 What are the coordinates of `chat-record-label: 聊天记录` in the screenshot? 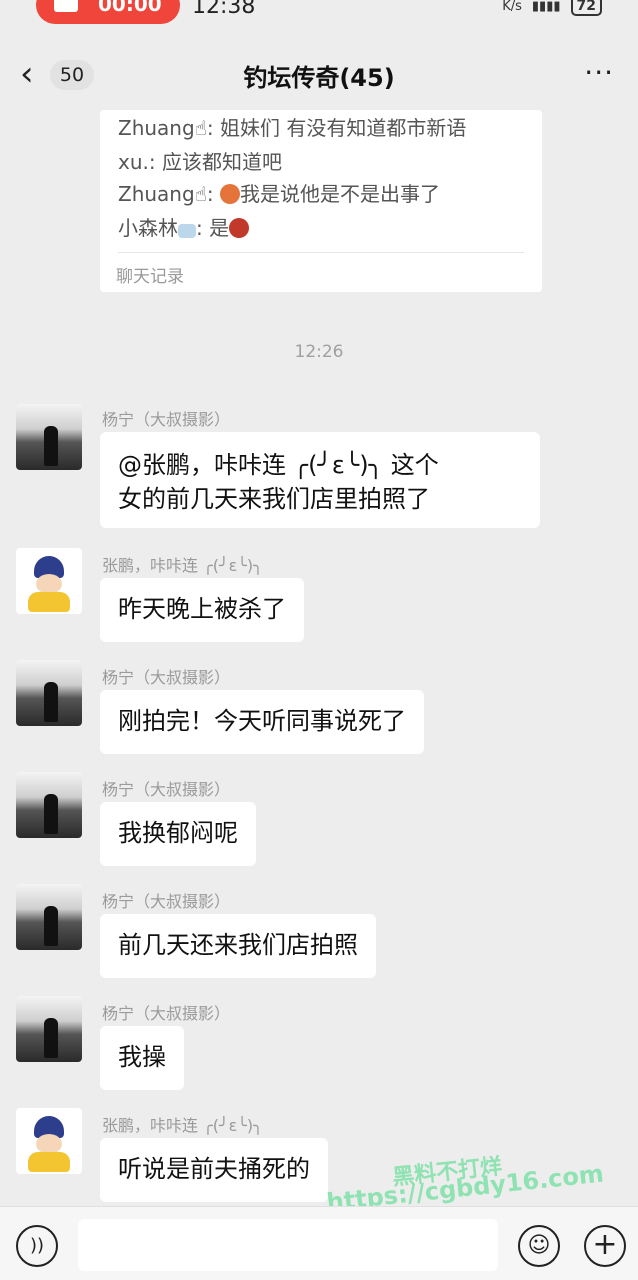 It's located at (150, 277).